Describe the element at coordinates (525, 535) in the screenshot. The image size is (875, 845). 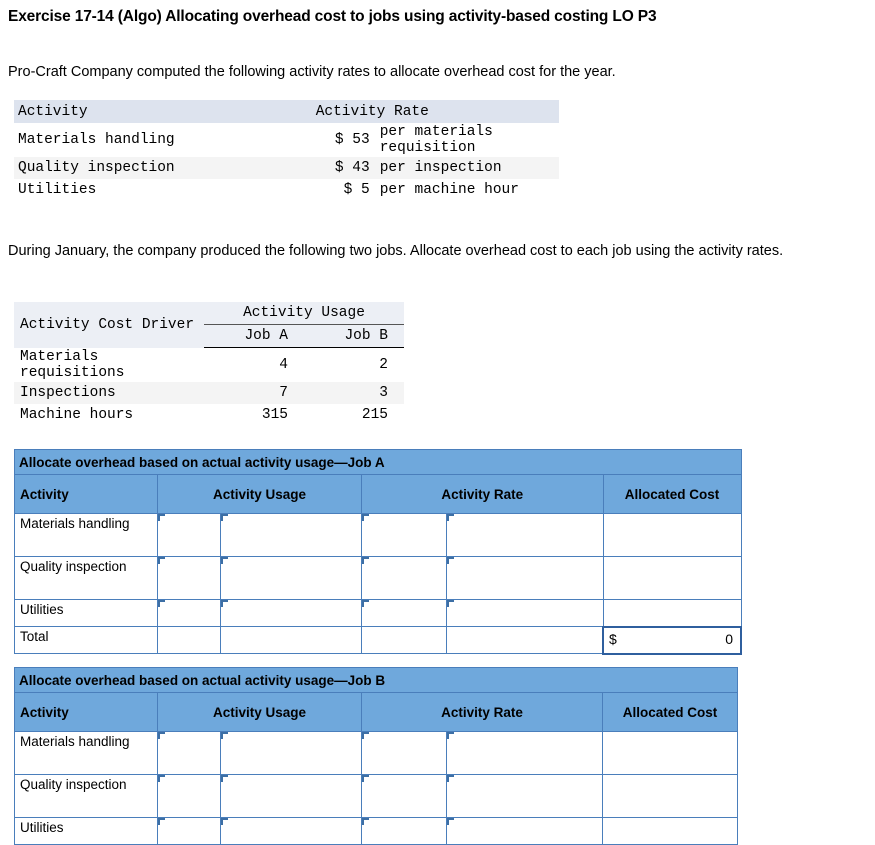
I see `job-a-rate-unit-materials` at that location.